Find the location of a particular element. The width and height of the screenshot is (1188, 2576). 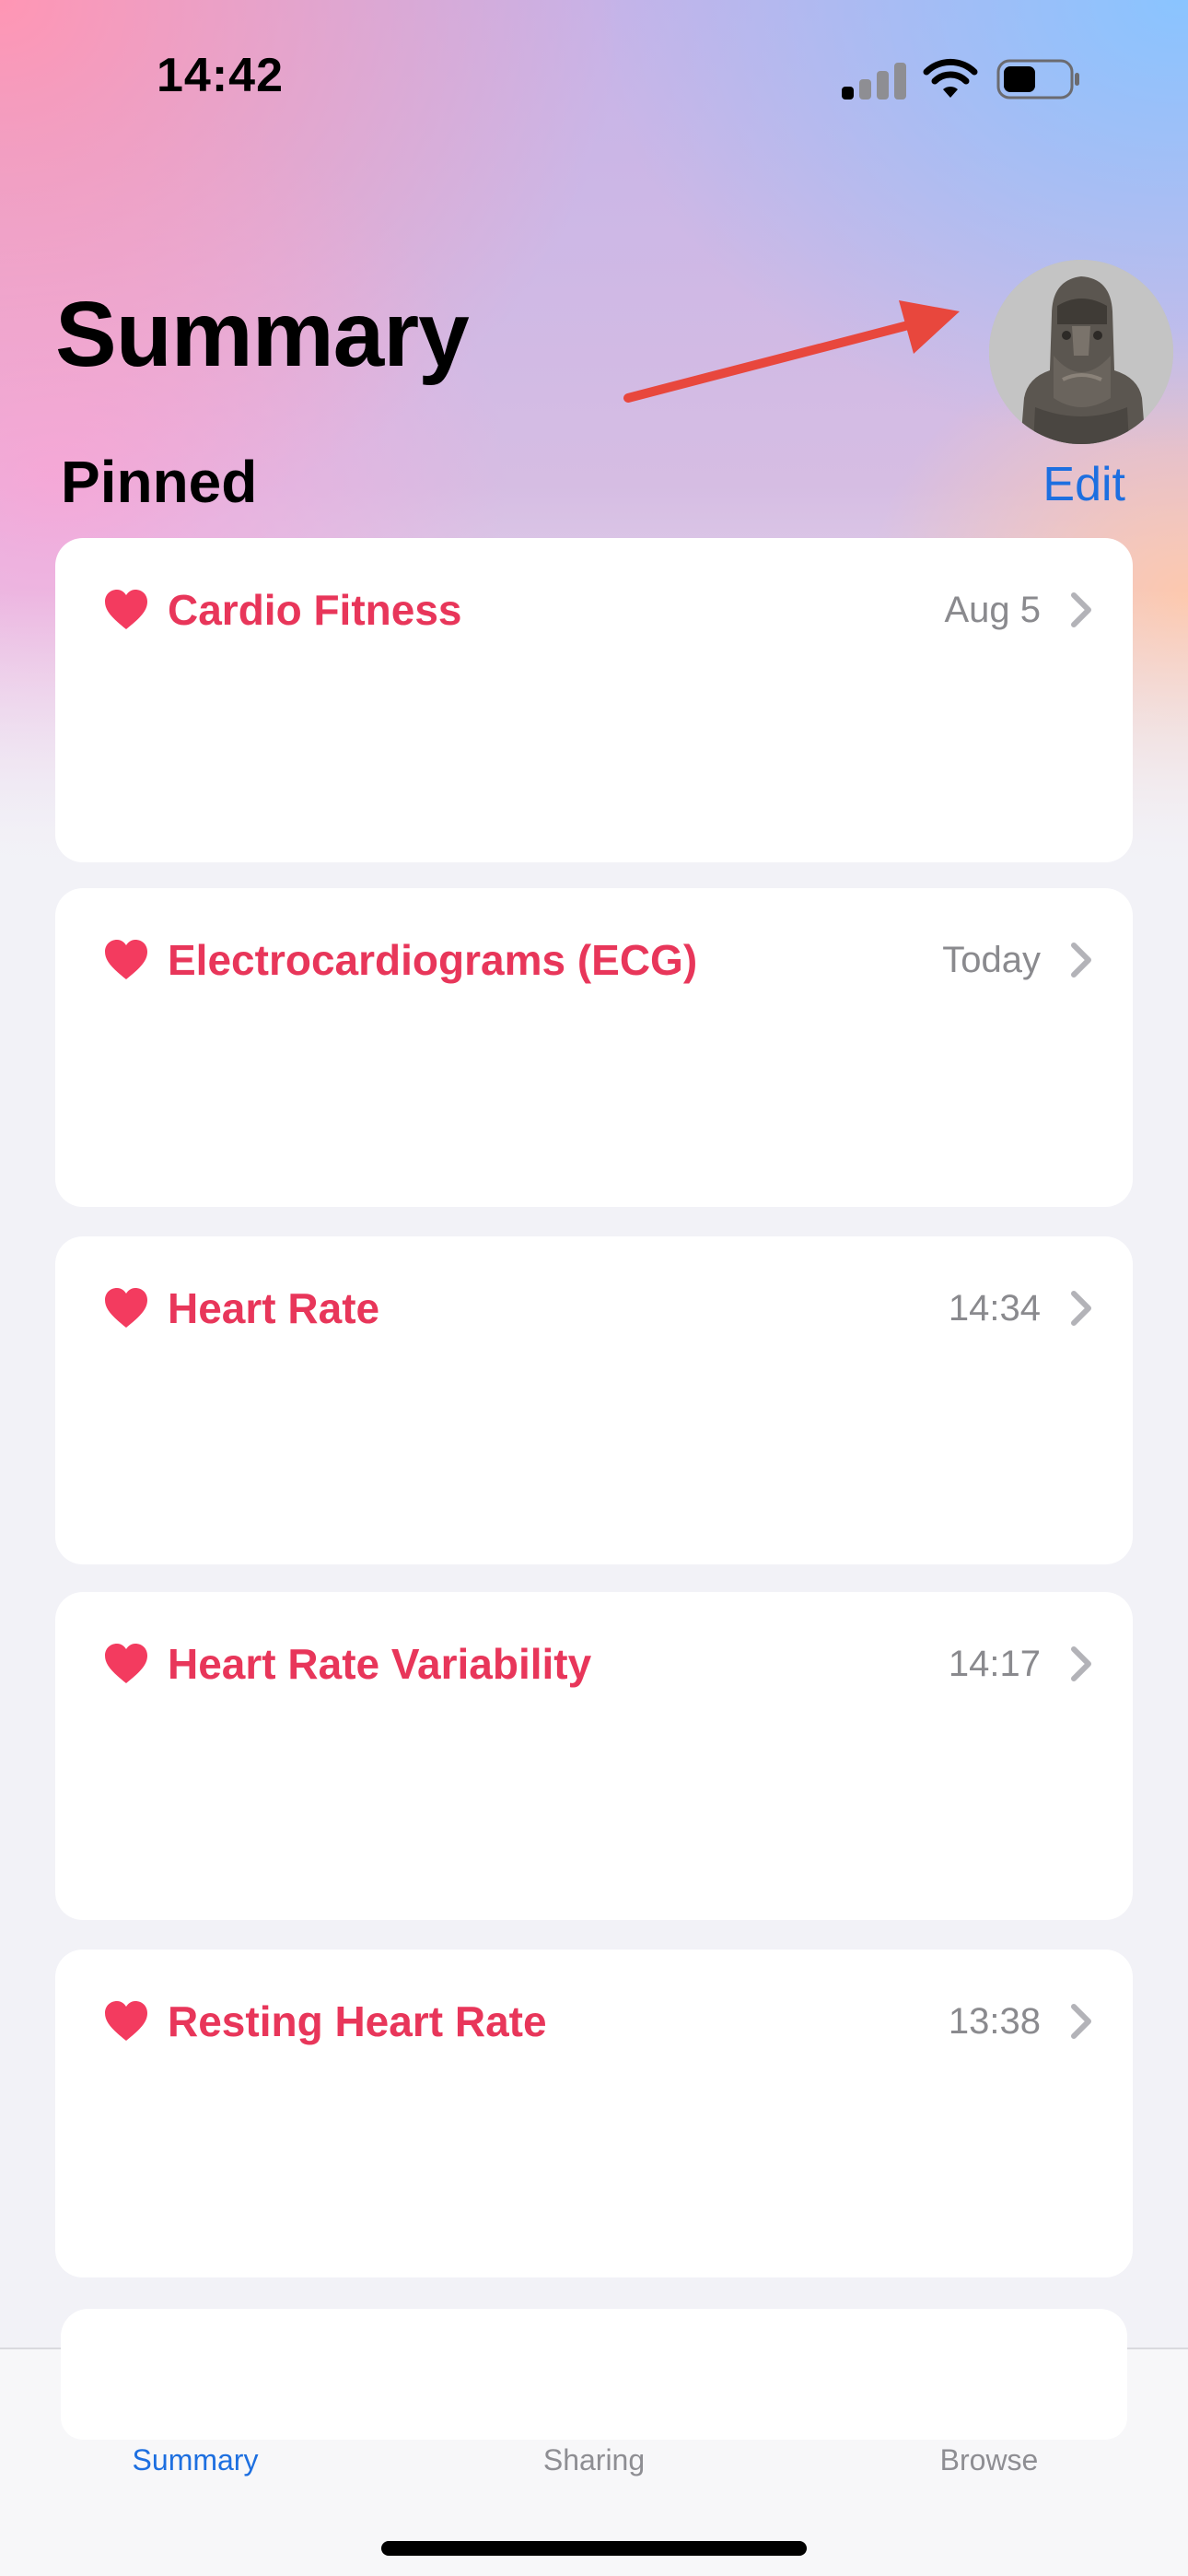

status-time: 14:42 is located at coordinates (220, 75).